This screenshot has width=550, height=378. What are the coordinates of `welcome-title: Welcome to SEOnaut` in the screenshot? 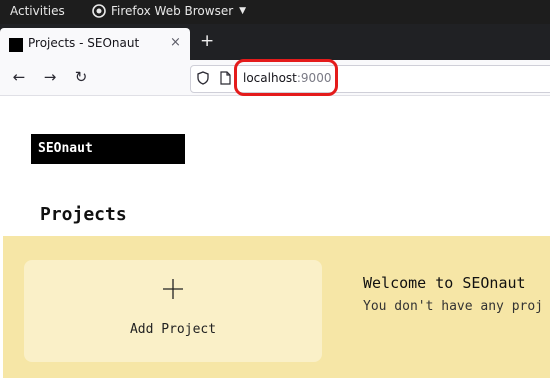 It's located at (444, 283).